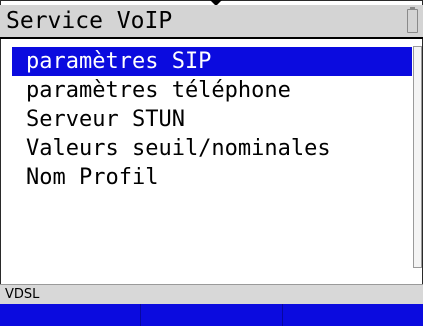 The height and width of the screenshot is (326, 423). Describe the element at coordinates (89, 21) in the screenshot. I see `page-title: Service VoIP` at that location.